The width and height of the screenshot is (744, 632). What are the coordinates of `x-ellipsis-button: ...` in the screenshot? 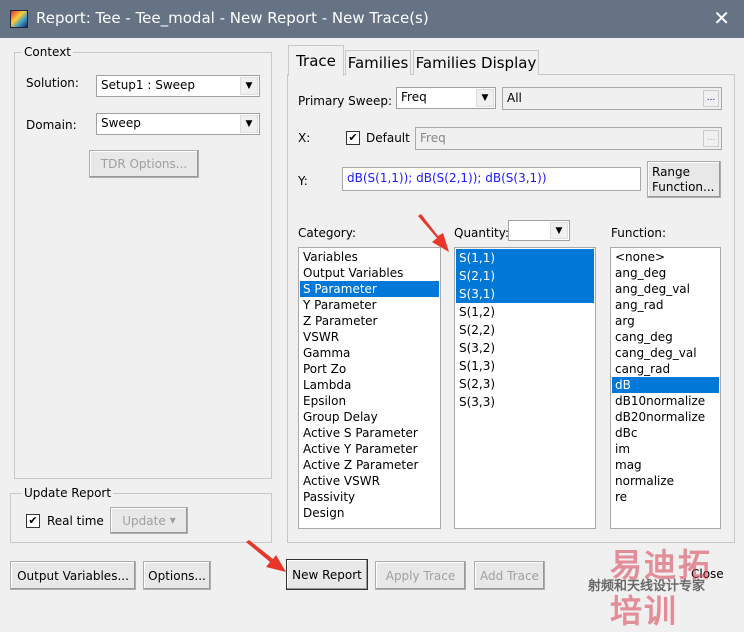 It's located at (711, 138).